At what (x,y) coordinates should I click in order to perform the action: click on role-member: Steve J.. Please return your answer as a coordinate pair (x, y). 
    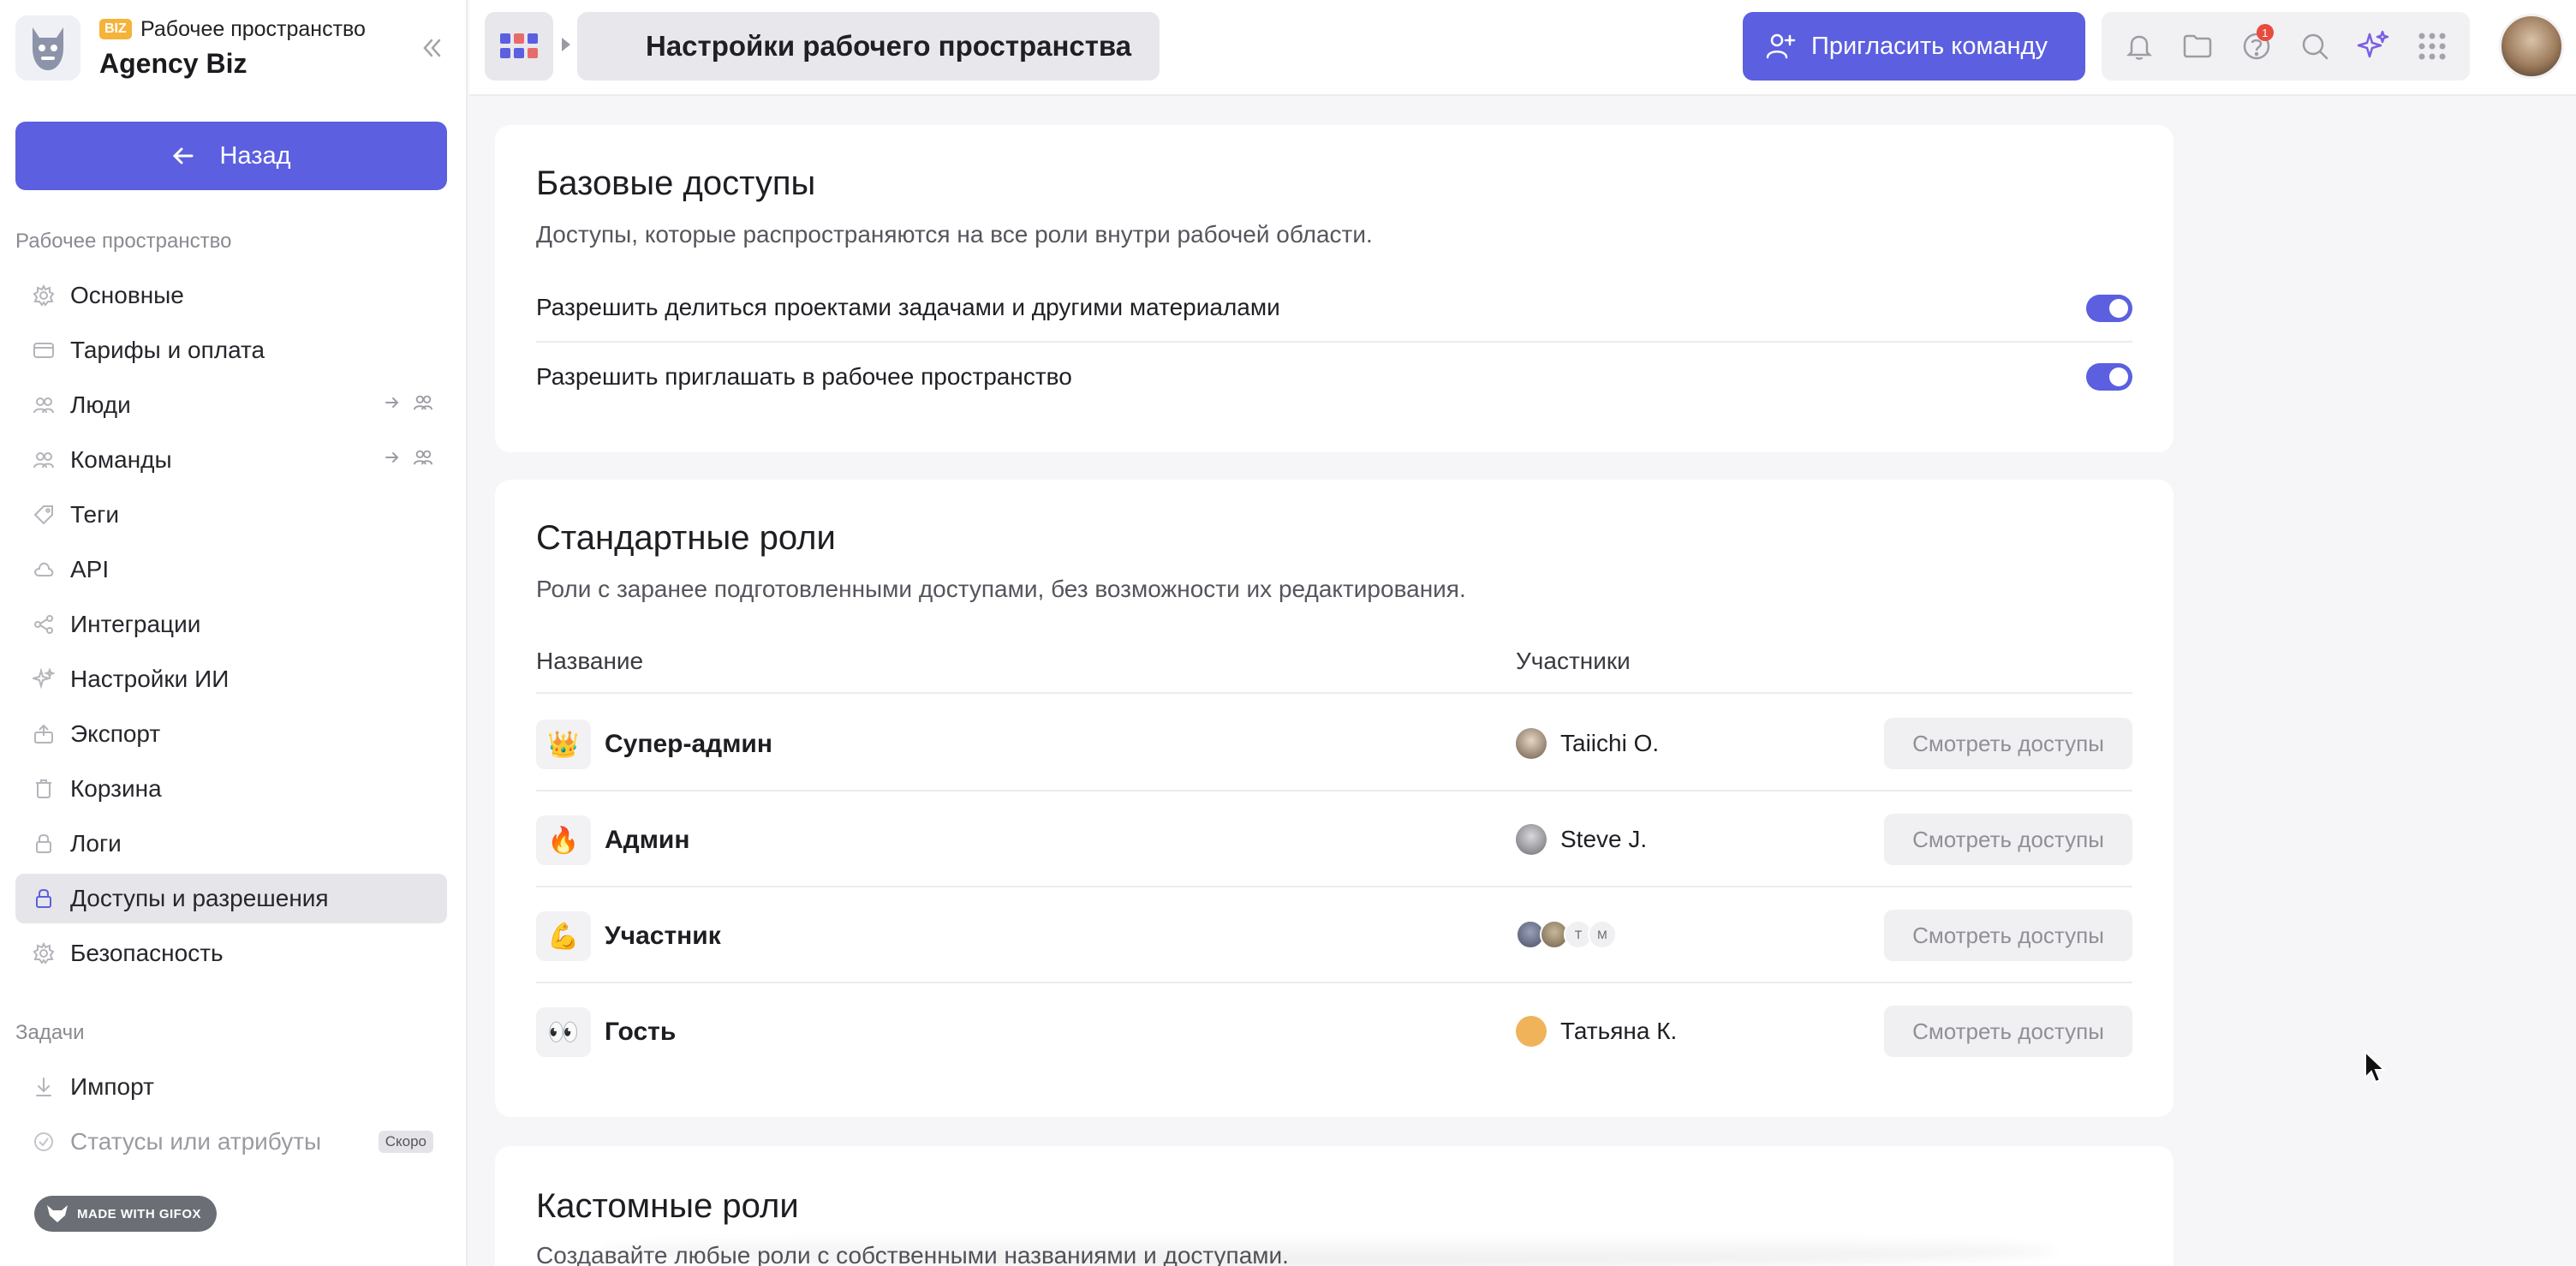
    Looking at the image, I should click on (1581, 840).